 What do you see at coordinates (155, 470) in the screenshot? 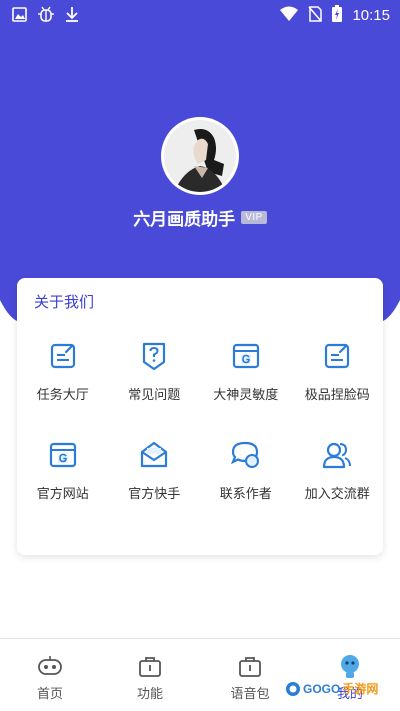
I see `kuaishou-button: 官方快手` at bounding box center [155, 470].